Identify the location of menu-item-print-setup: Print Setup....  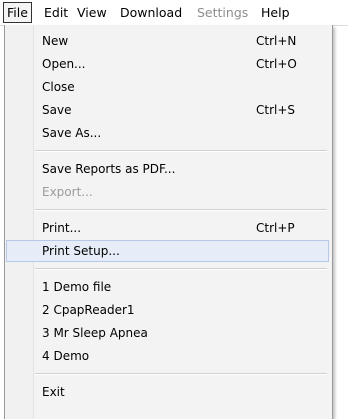
(167, 251).